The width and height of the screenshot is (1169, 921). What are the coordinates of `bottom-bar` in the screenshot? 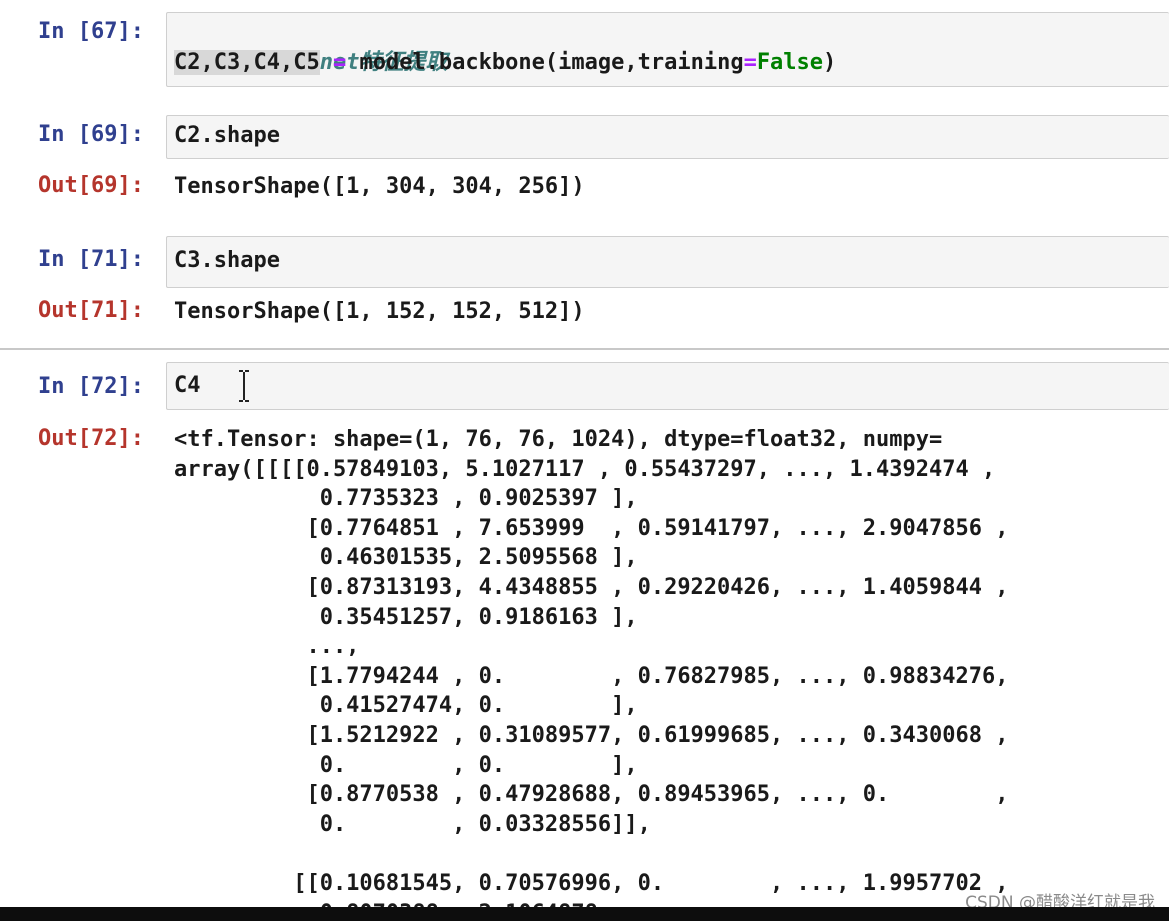 It's located at (584, 914).